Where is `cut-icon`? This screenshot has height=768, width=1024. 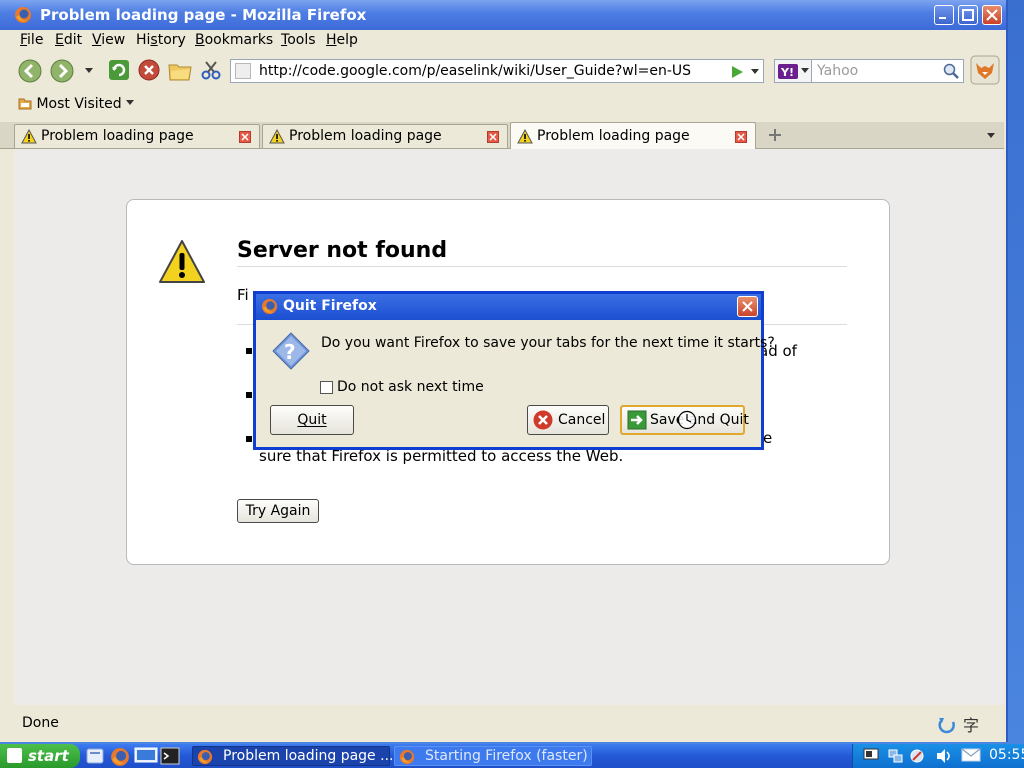
cut-icon is located at coordinates (211, 70).